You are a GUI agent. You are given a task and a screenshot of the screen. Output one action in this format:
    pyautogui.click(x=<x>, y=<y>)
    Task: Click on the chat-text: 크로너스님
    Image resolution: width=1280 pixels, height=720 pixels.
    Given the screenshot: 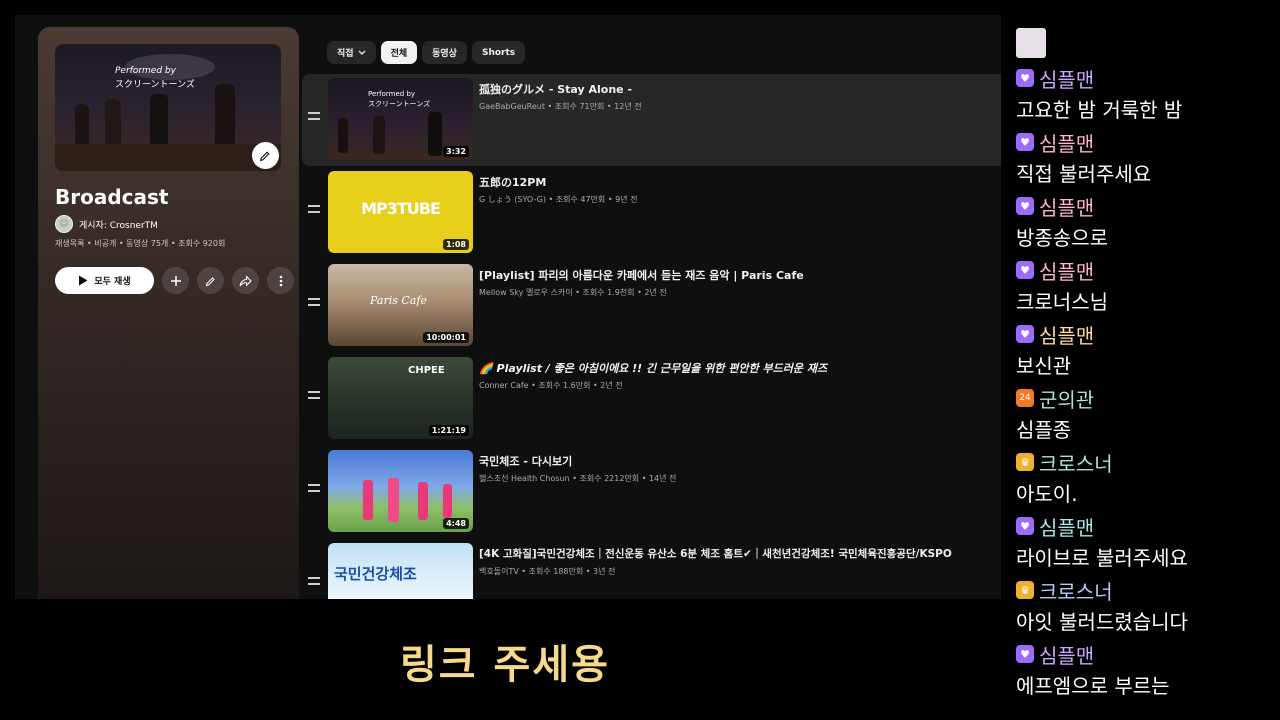 What is the action you would take?
    pyautogui.click(x=1062, y=302)
    